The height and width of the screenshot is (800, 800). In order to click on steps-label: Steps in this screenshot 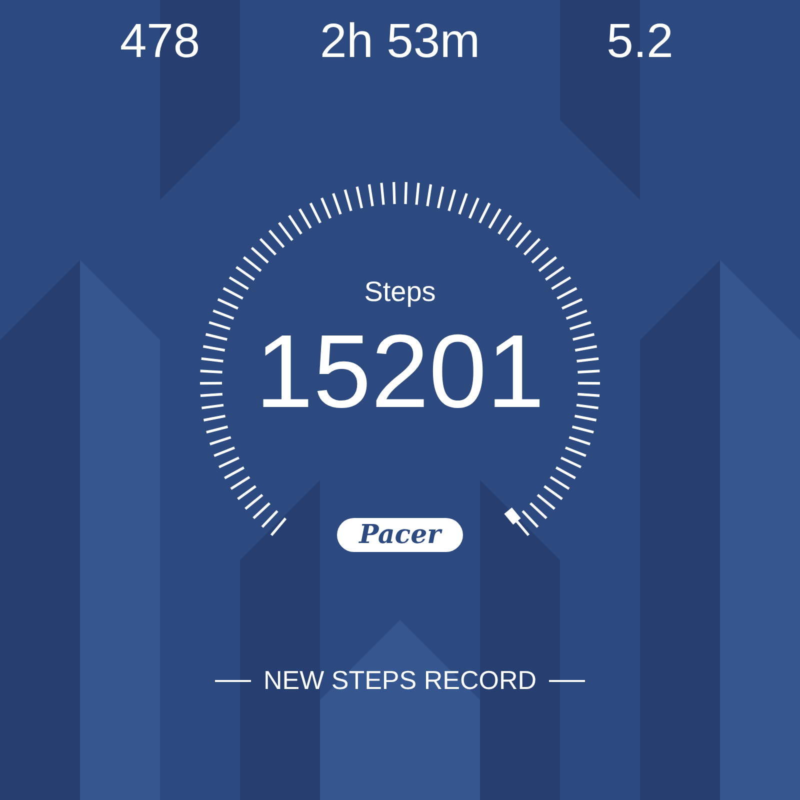, I will do `click(400, 292)`.